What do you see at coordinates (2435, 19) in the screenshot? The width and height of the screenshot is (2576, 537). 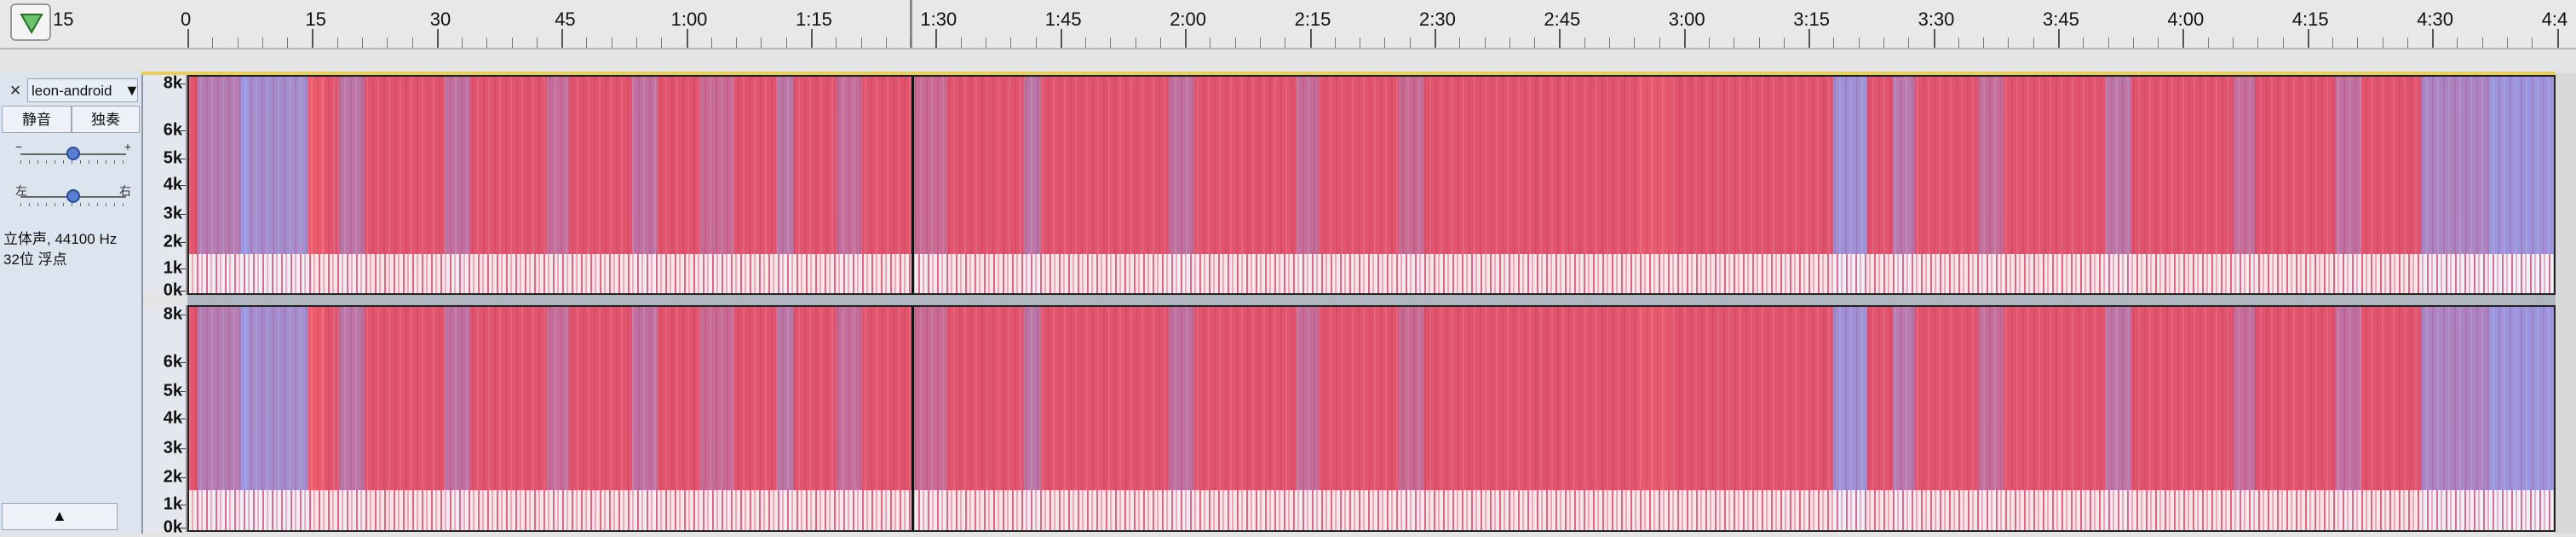 I see `ruler-label: 4:30` at bounding box center [2435, 19].